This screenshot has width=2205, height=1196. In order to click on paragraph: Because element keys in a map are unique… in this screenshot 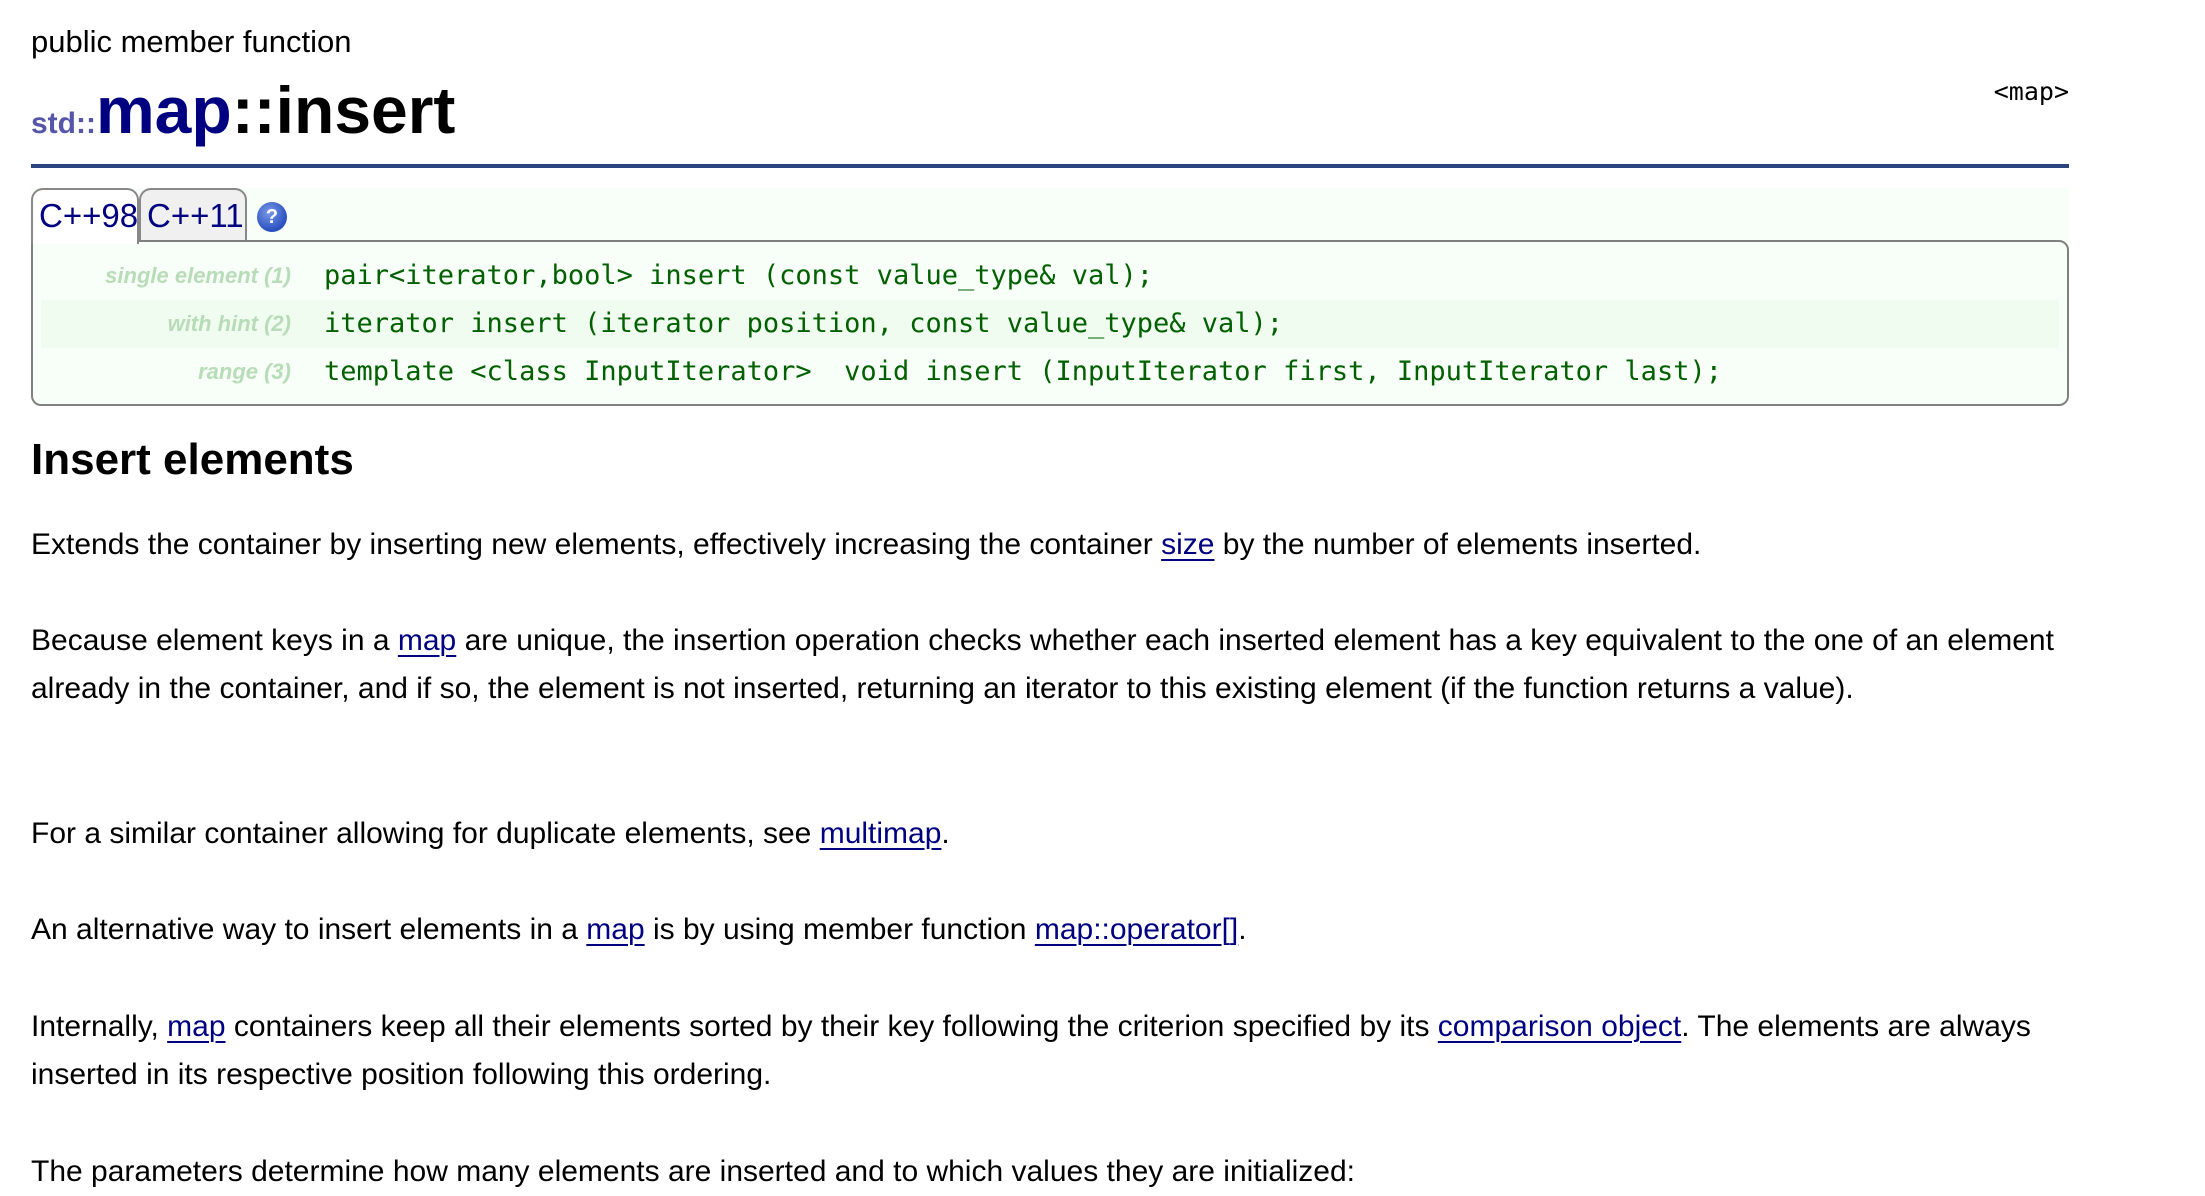, I will do `click(1051, 665)`.